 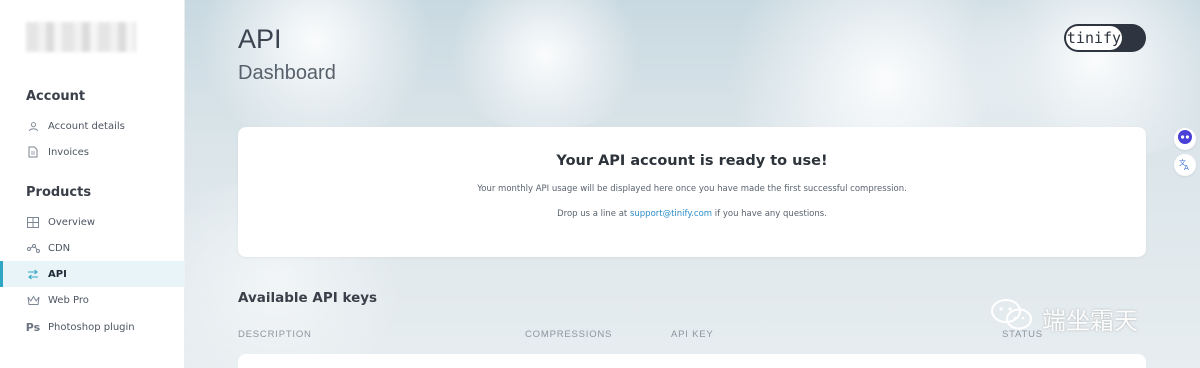 What do you see at coordinates (692, 361) in the screenshot?
I see `api-keys-table` at bounding box center [692, 361].